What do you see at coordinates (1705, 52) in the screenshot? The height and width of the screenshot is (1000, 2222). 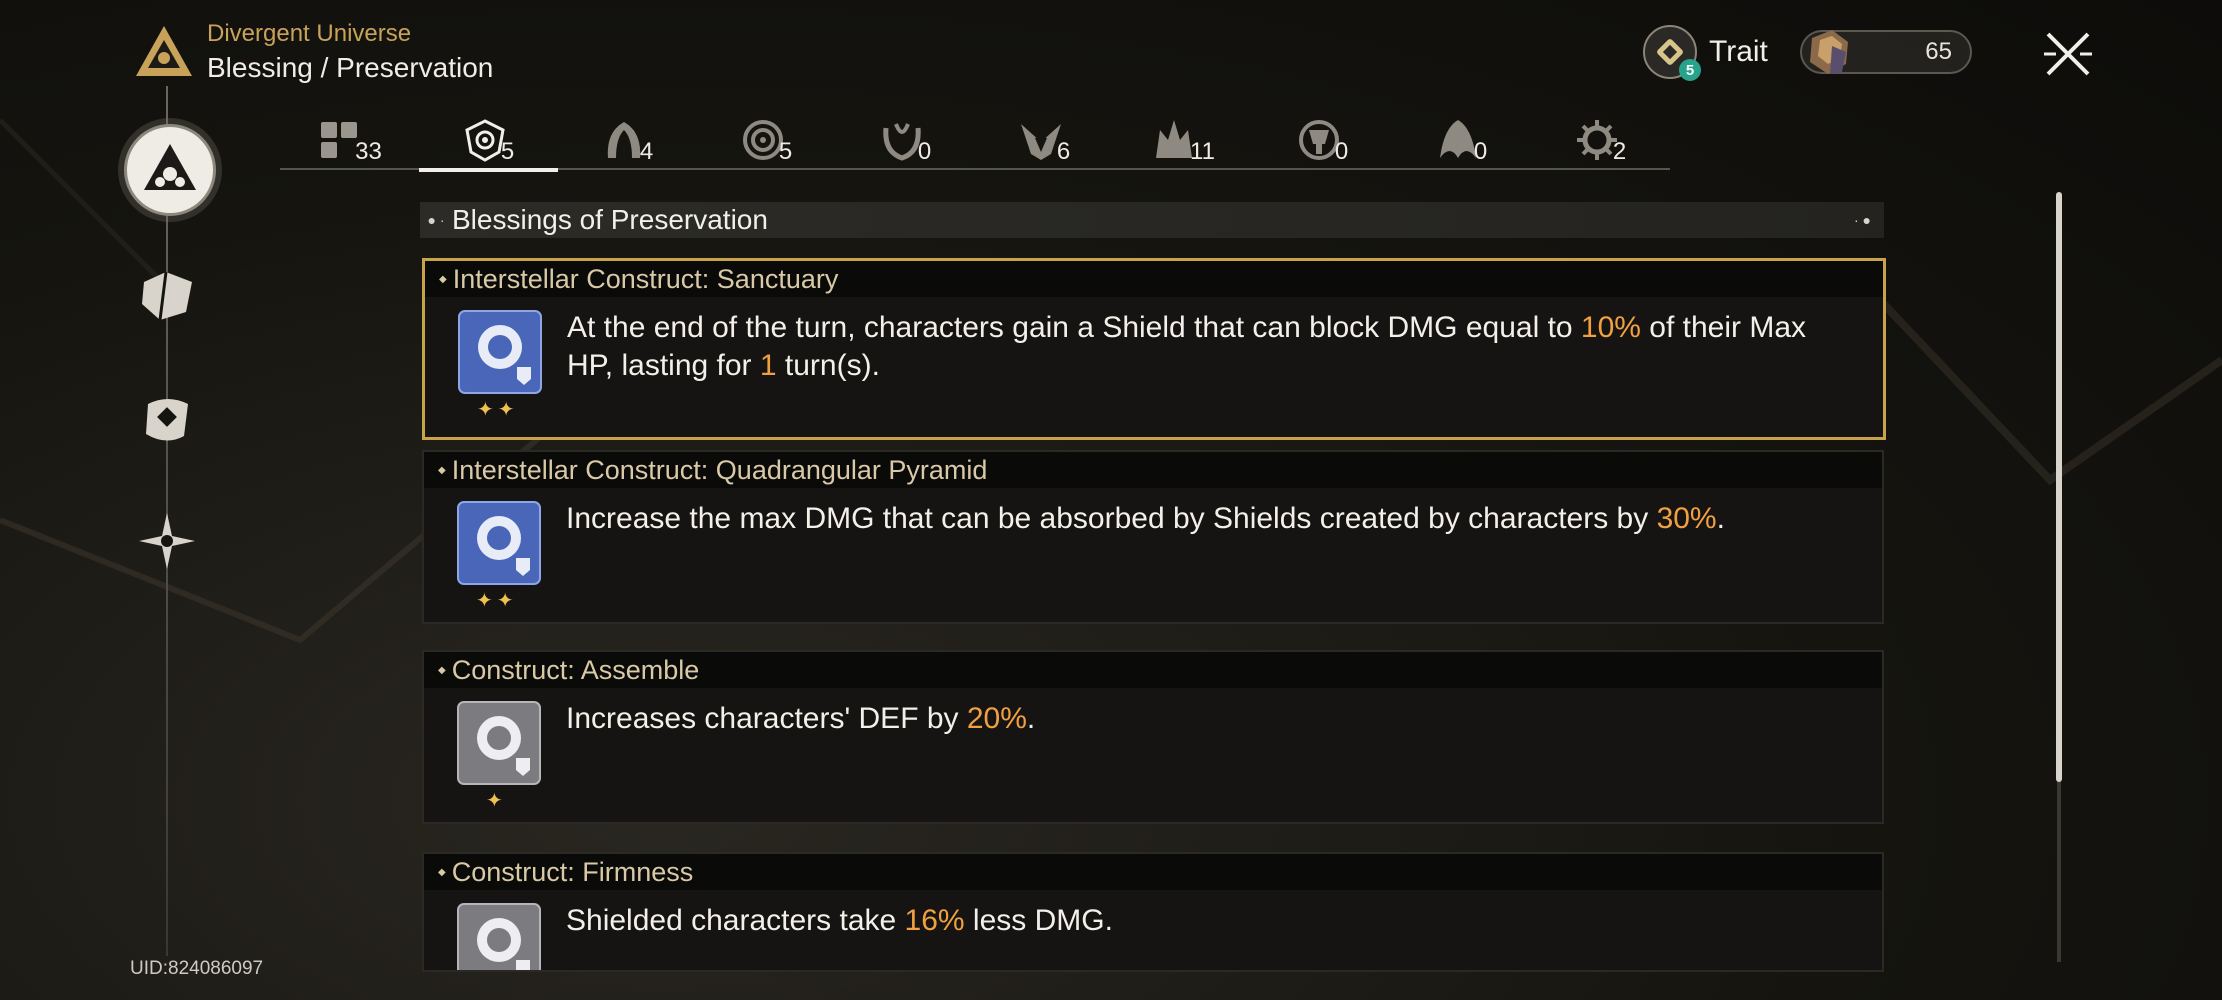 I see `trait-button: 5 Trait` at bounding box center [1705, 52].